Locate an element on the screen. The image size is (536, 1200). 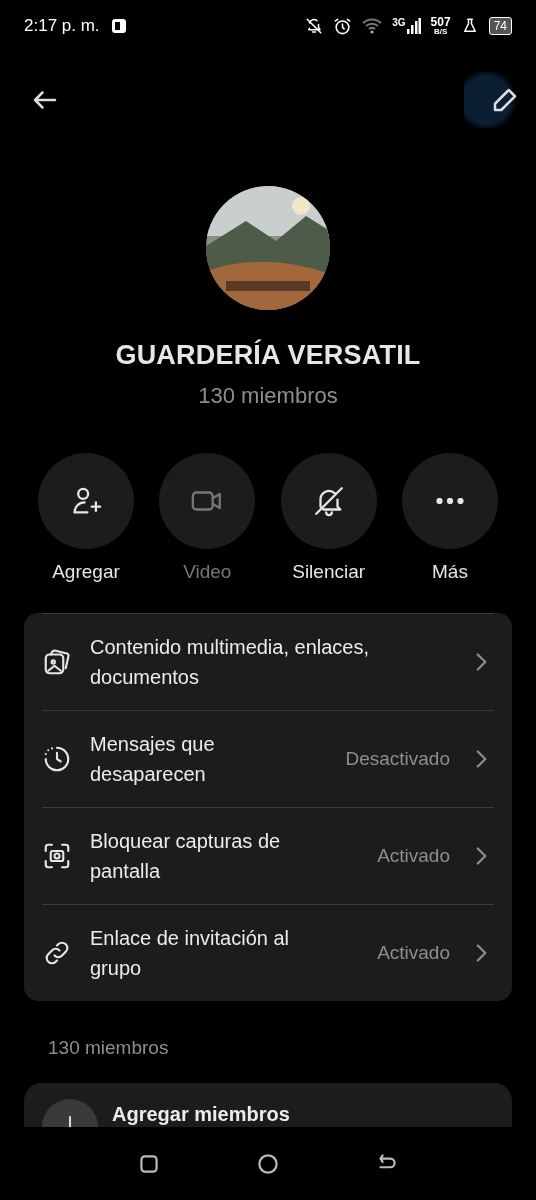
settings-row: Contenido multimedia, enlaces, documentos is located at coordinates (268, 661).